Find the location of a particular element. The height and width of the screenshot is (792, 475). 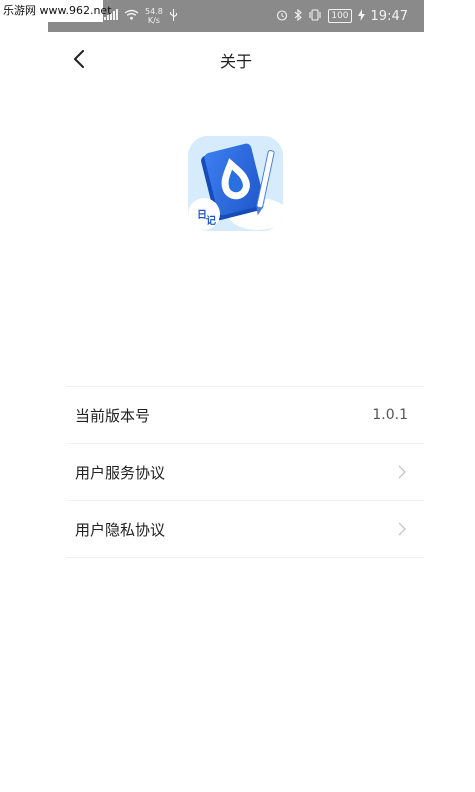

status-bar-right: 100 19:47 is located at coordinates (342, 16).